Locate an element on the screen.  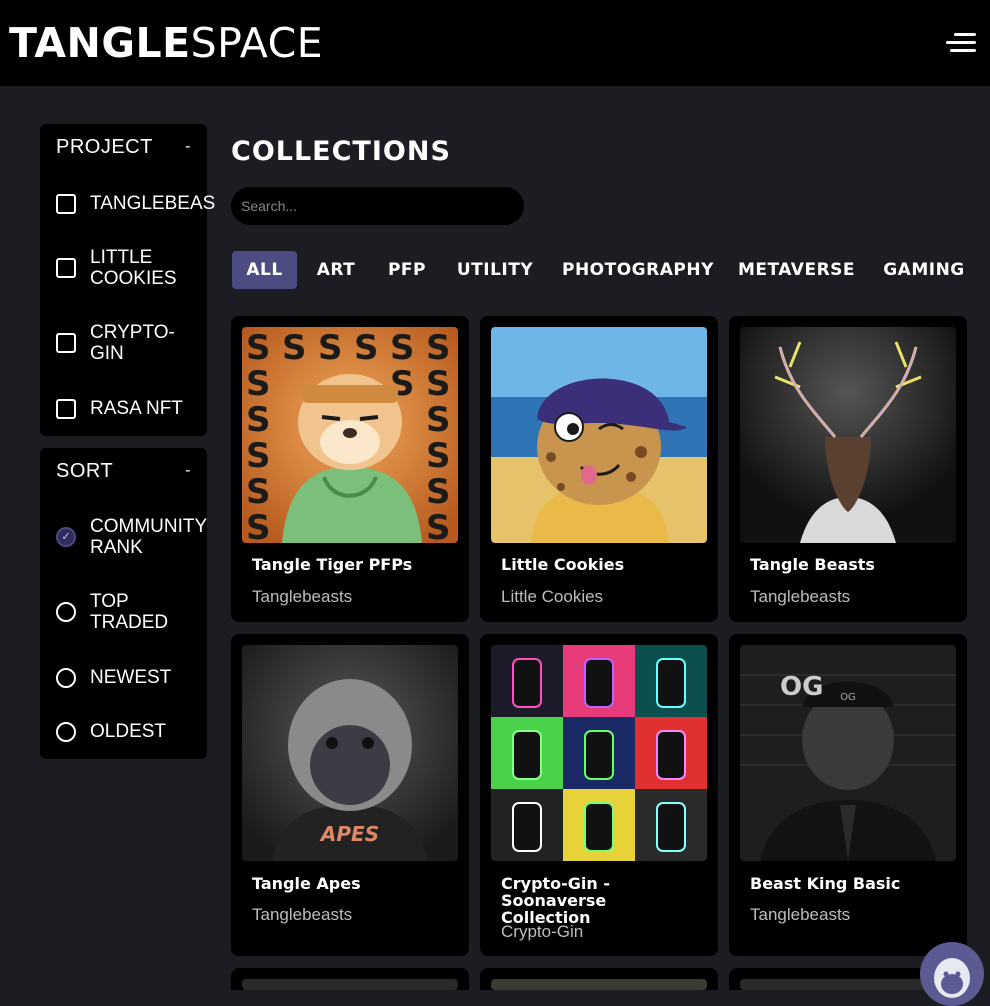
collection-card-little-cookies: Little Cookies Little Cookies is located at coordinates (599, 469).